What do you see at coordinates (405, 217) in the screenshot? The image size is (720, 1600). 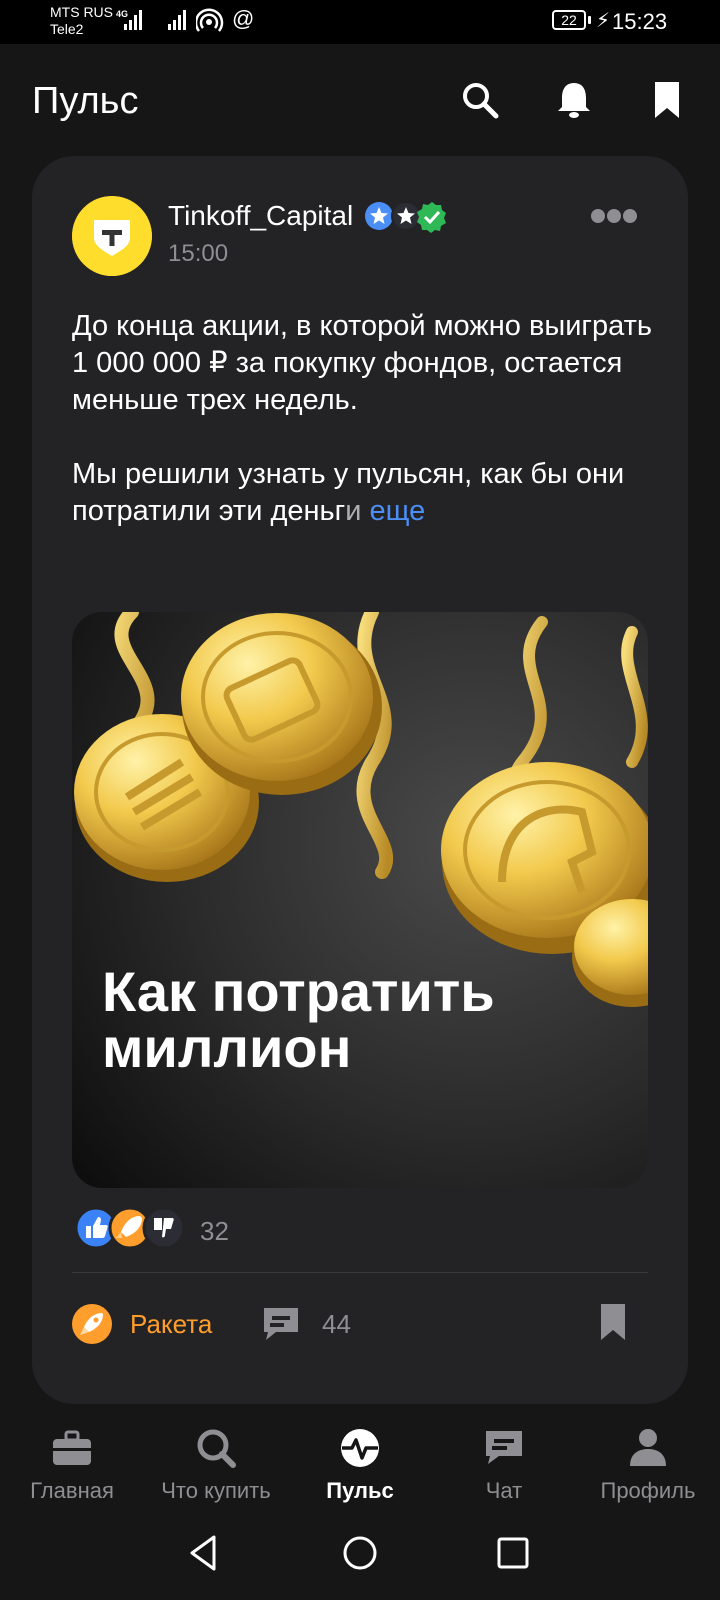 I see `author-badges` at bounding box center [405, 217].